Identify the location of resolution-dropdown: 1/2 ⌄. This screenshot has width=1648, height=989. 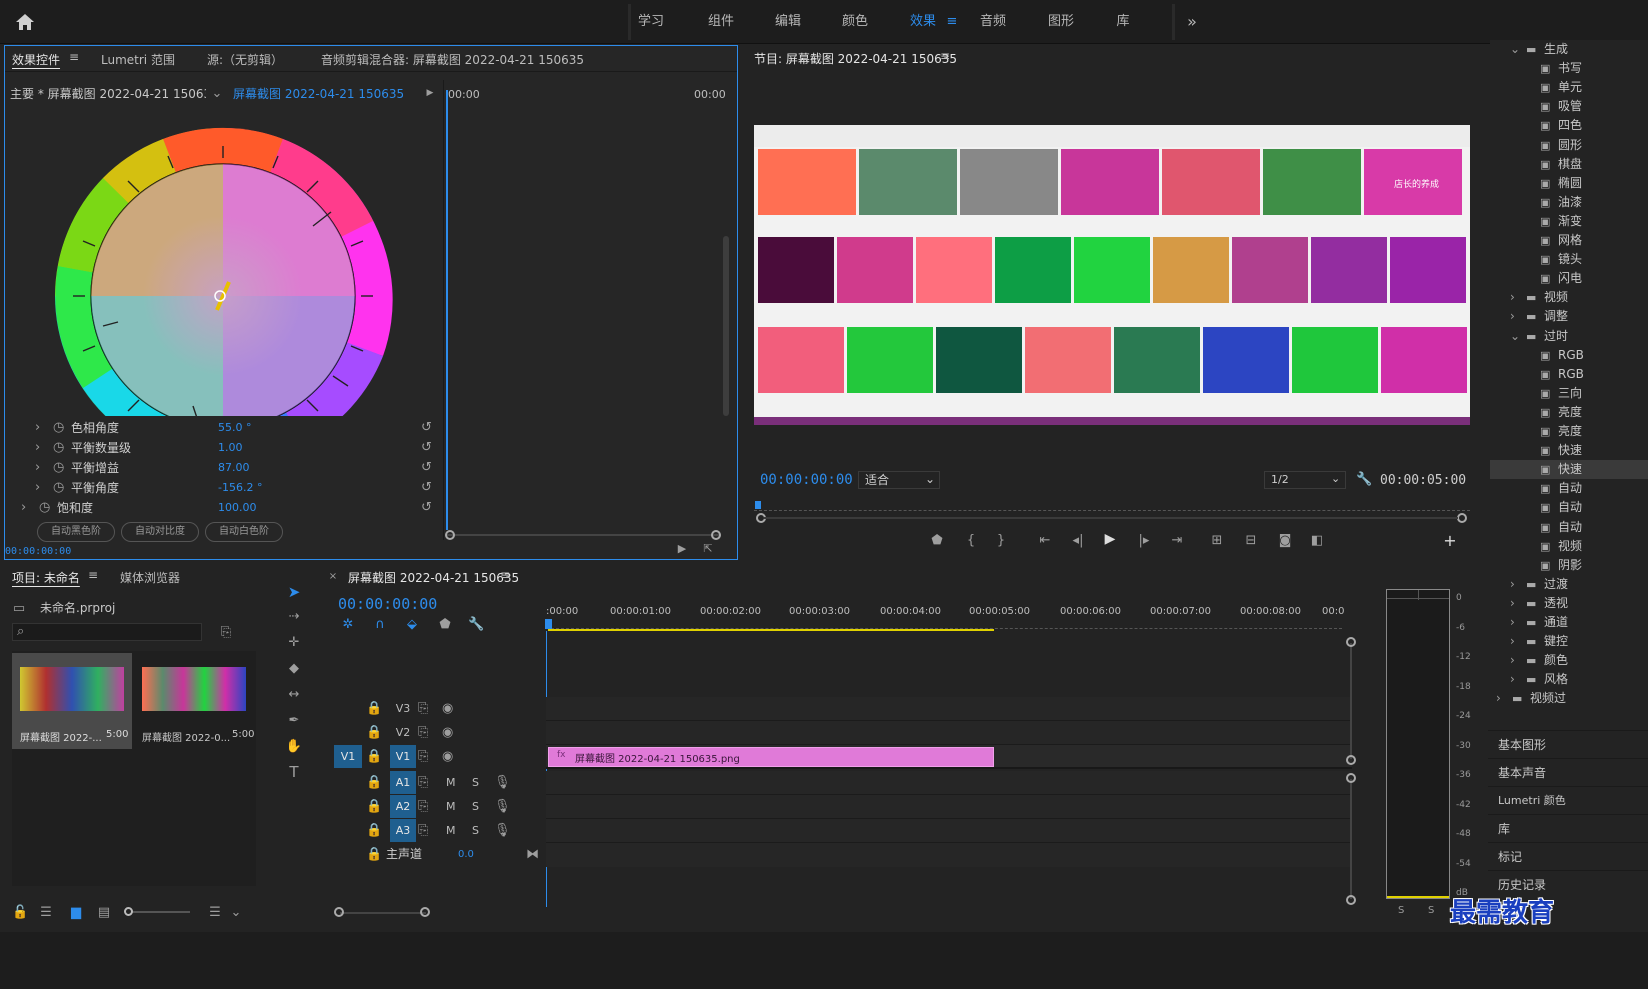
(1305, 480).